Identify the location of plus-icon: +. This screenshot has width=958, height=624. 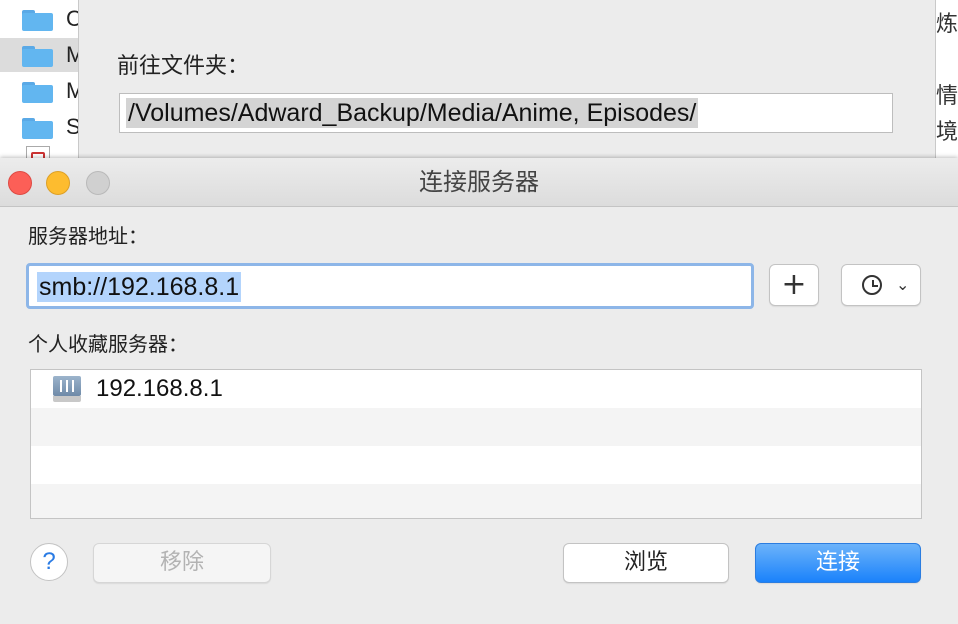
(794, 284).